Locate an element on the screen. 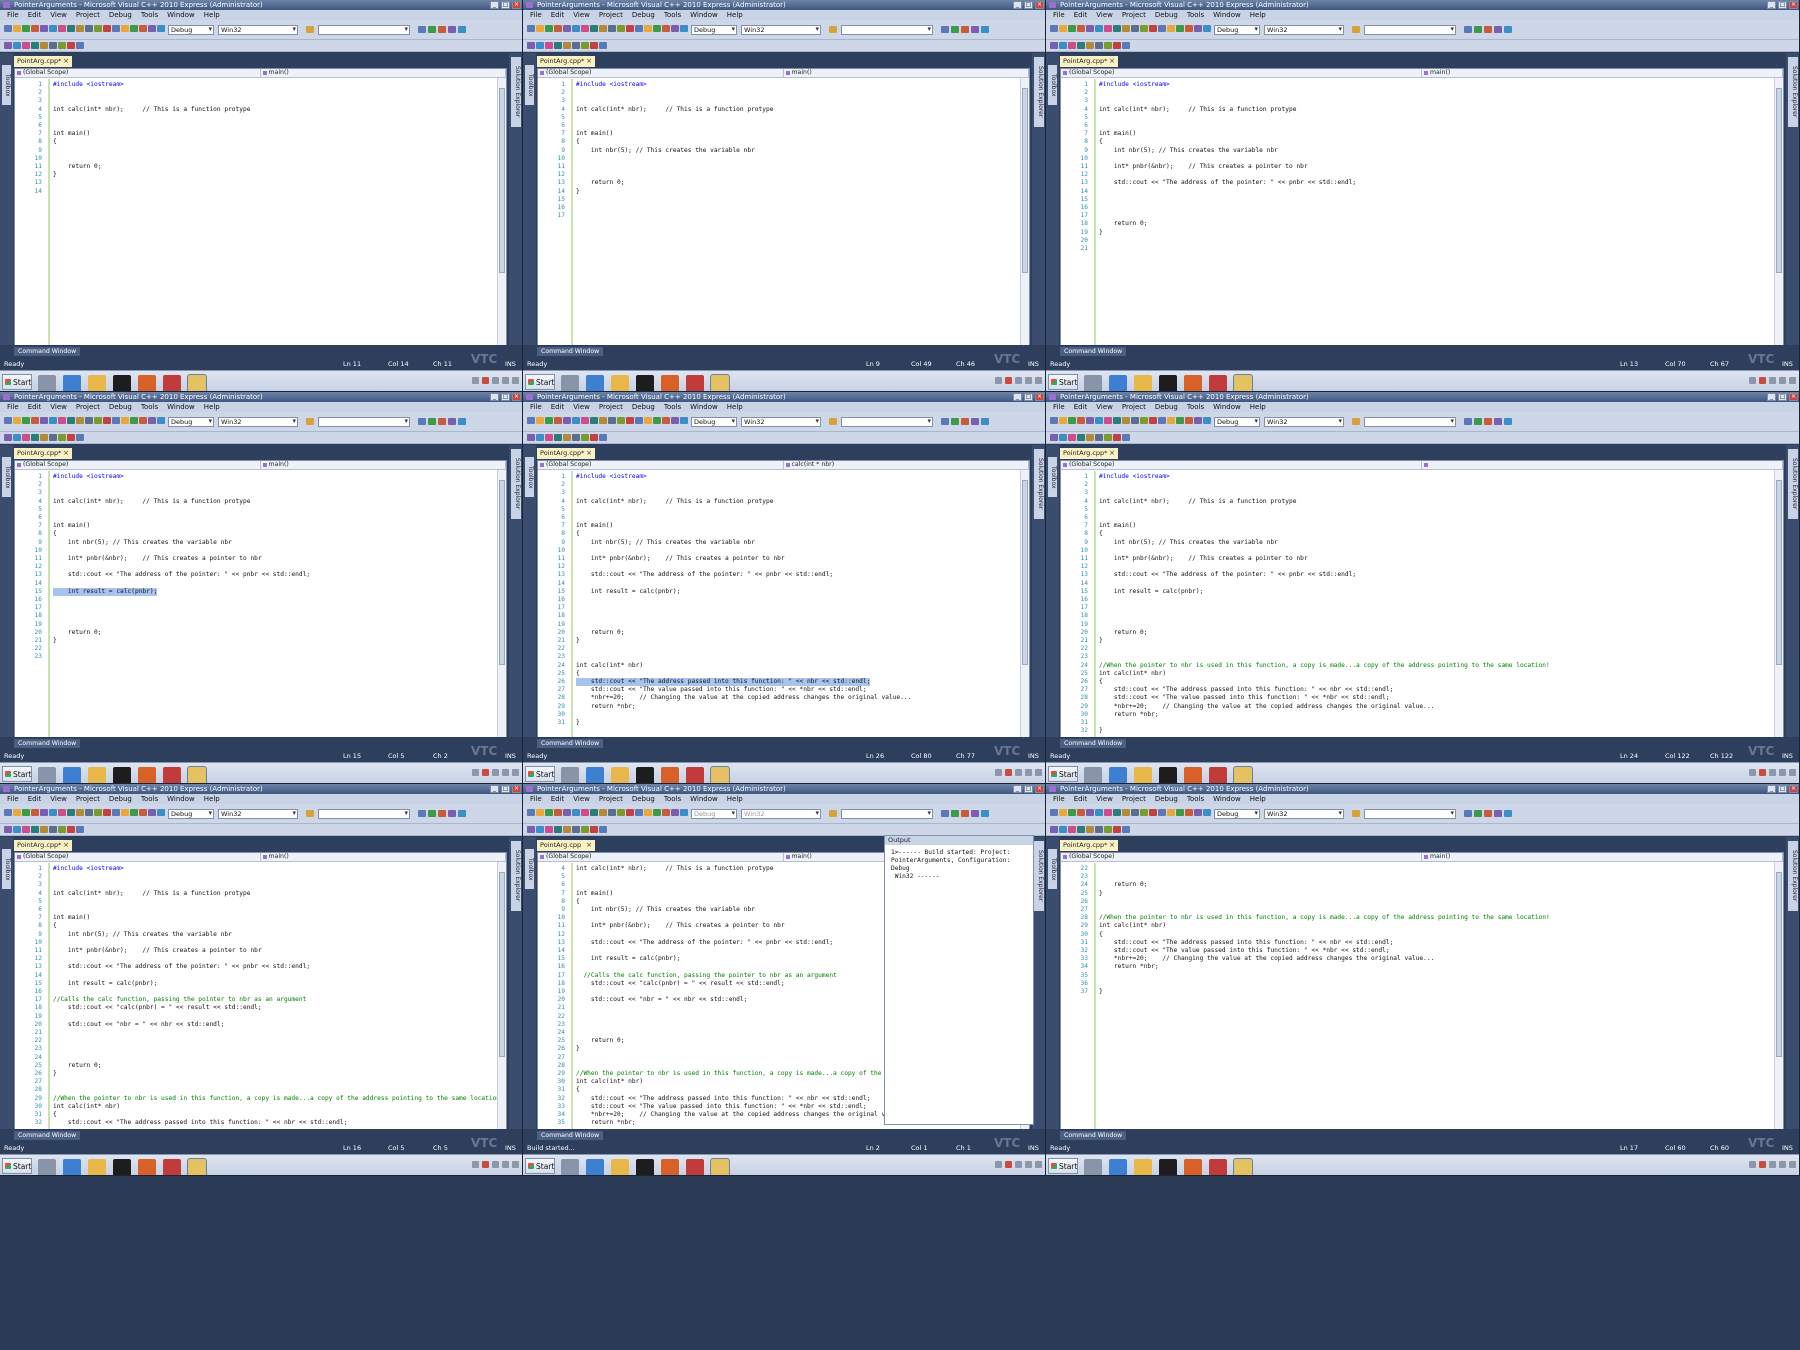 The image size is (1800, 1350). code-line: 12 is located at coordinates (779, 175).